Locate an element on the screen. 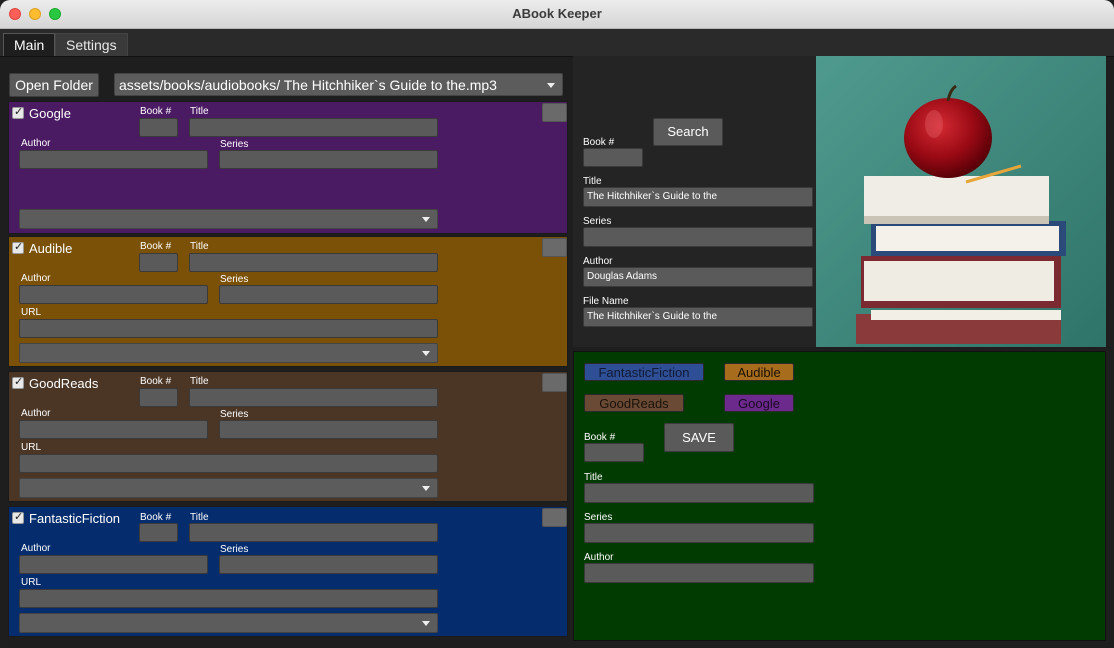 This screenshot has width=1114, height=648. goodreads-author-input is located at coordinates (113, 429).